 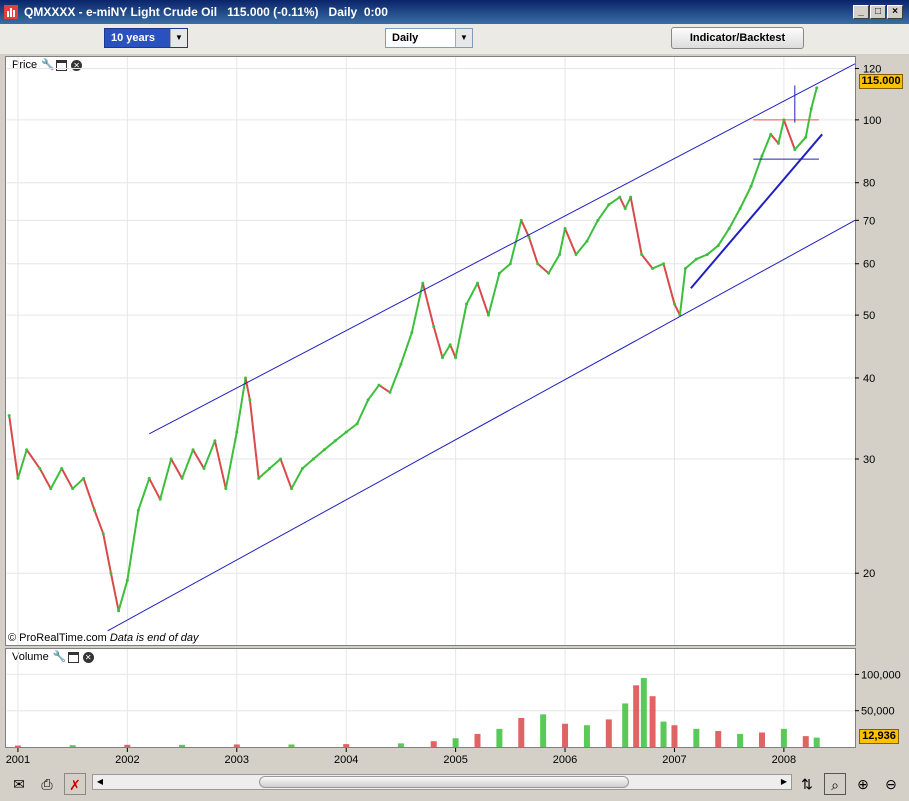 I want to click on indicator-backtest-button: Indicator/Backtest, so click(x=737, y=38).